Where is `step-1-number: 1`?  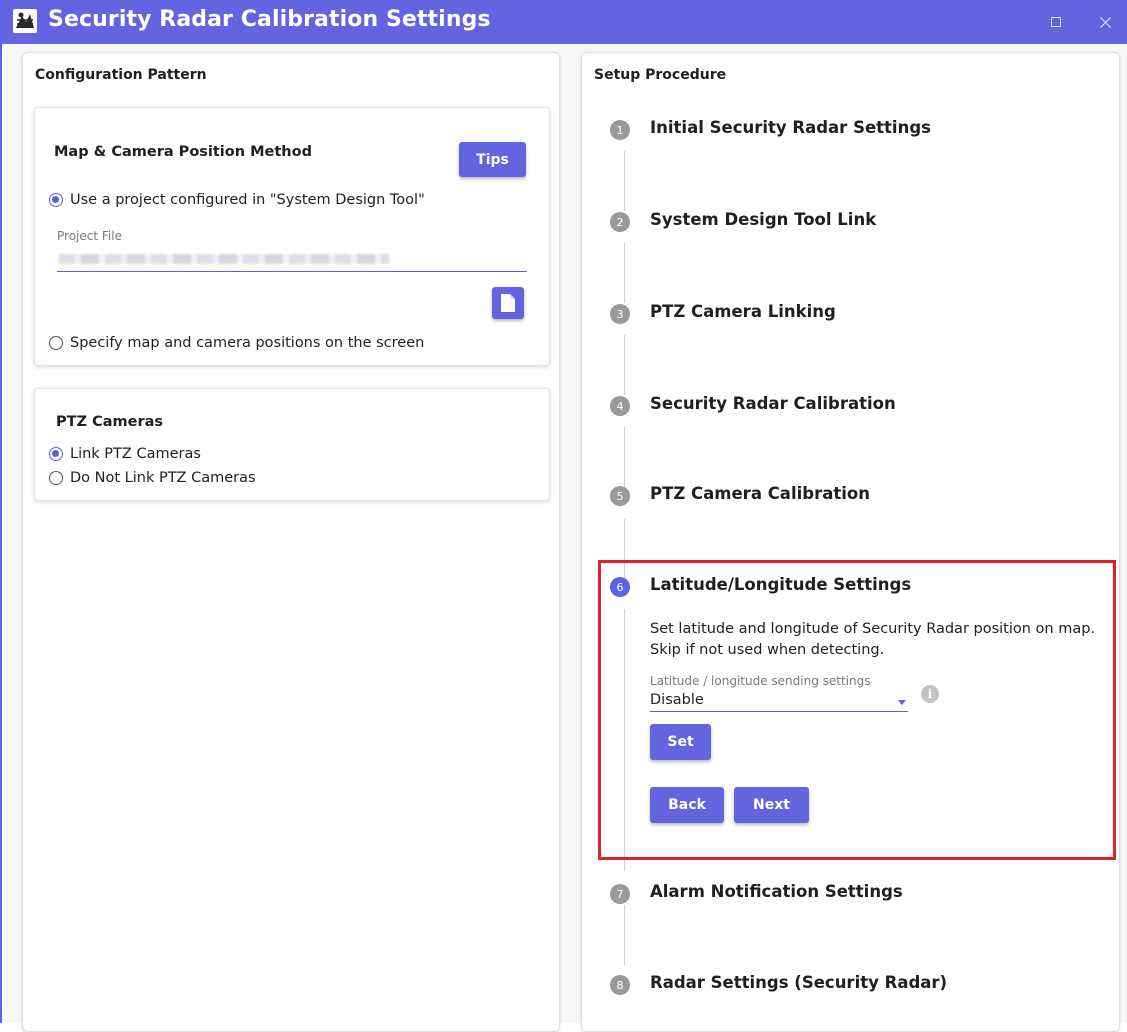
step-1-number: 1 is located at coordinates (620, 130).